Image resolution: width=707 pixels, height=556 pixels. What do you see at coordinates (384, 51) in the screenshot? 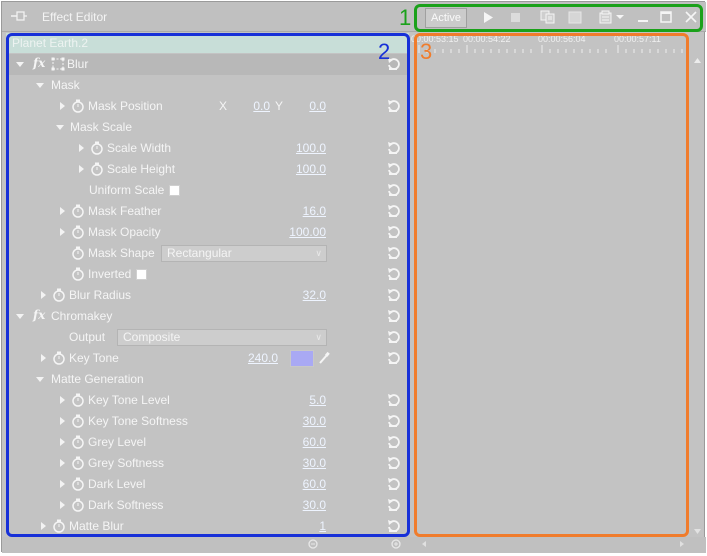
I see `annotation-number-2: 2` at bounding box center [384, 51].